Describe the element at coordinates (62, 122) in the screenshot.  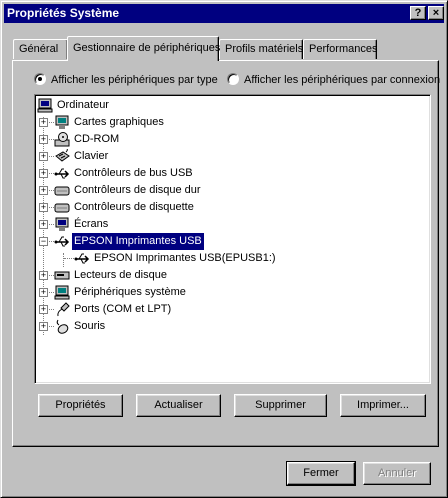
I see `display-adapter-icon` at that location.